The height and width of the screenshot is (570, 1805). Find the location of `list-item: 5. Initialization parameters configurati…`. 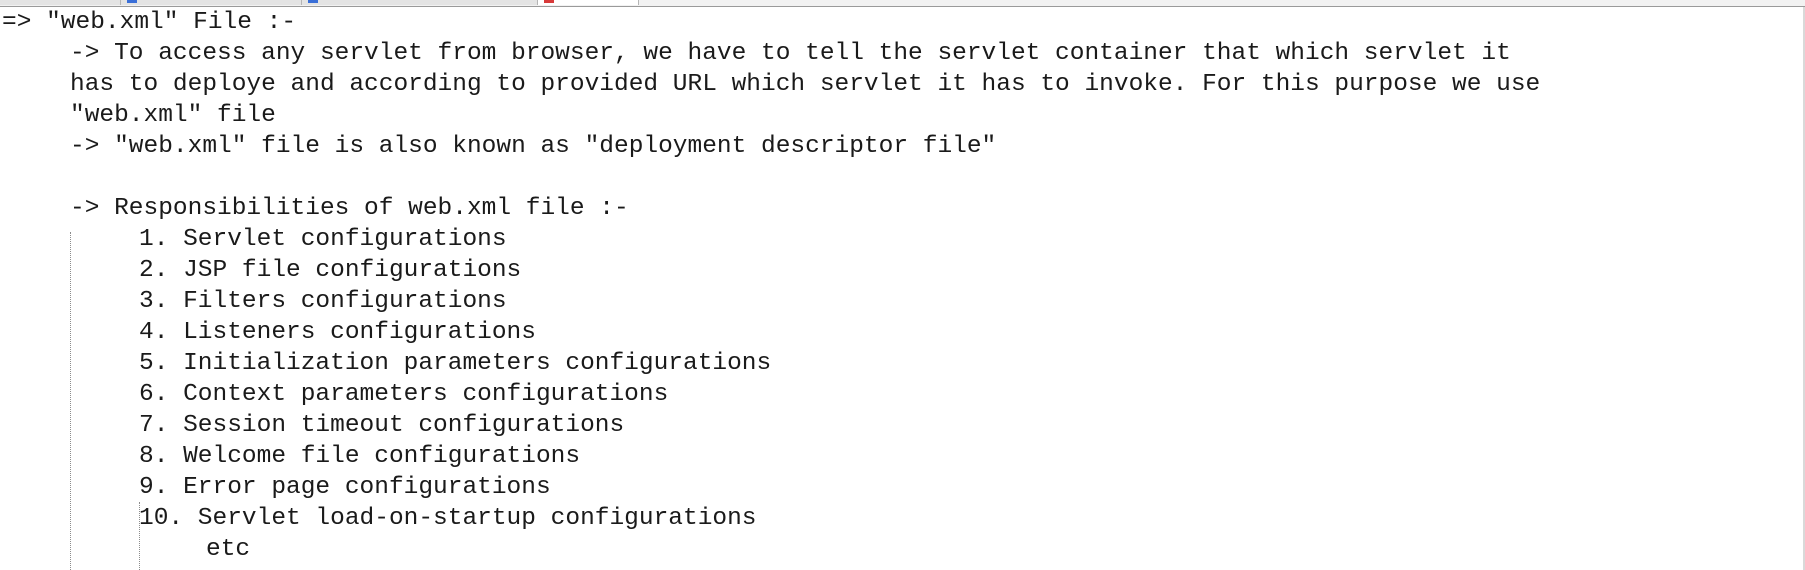

list-item: 5. Initialization parameters configurati… is located at coordinates (455, 363).